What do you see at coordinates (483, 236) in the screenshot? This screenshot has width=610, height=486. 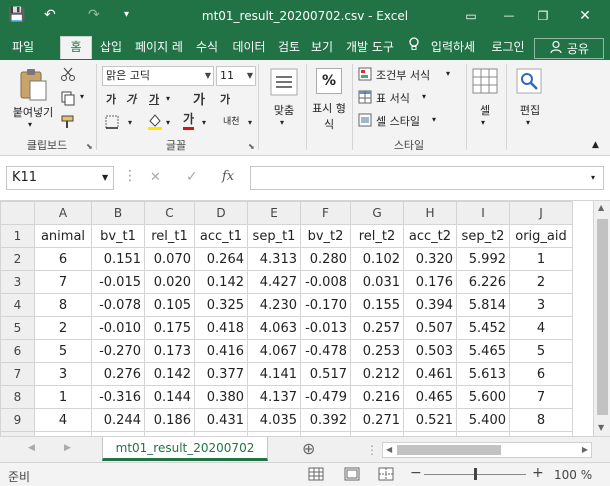 I see `cell: sep_t2` at bounding box center [483, 236].